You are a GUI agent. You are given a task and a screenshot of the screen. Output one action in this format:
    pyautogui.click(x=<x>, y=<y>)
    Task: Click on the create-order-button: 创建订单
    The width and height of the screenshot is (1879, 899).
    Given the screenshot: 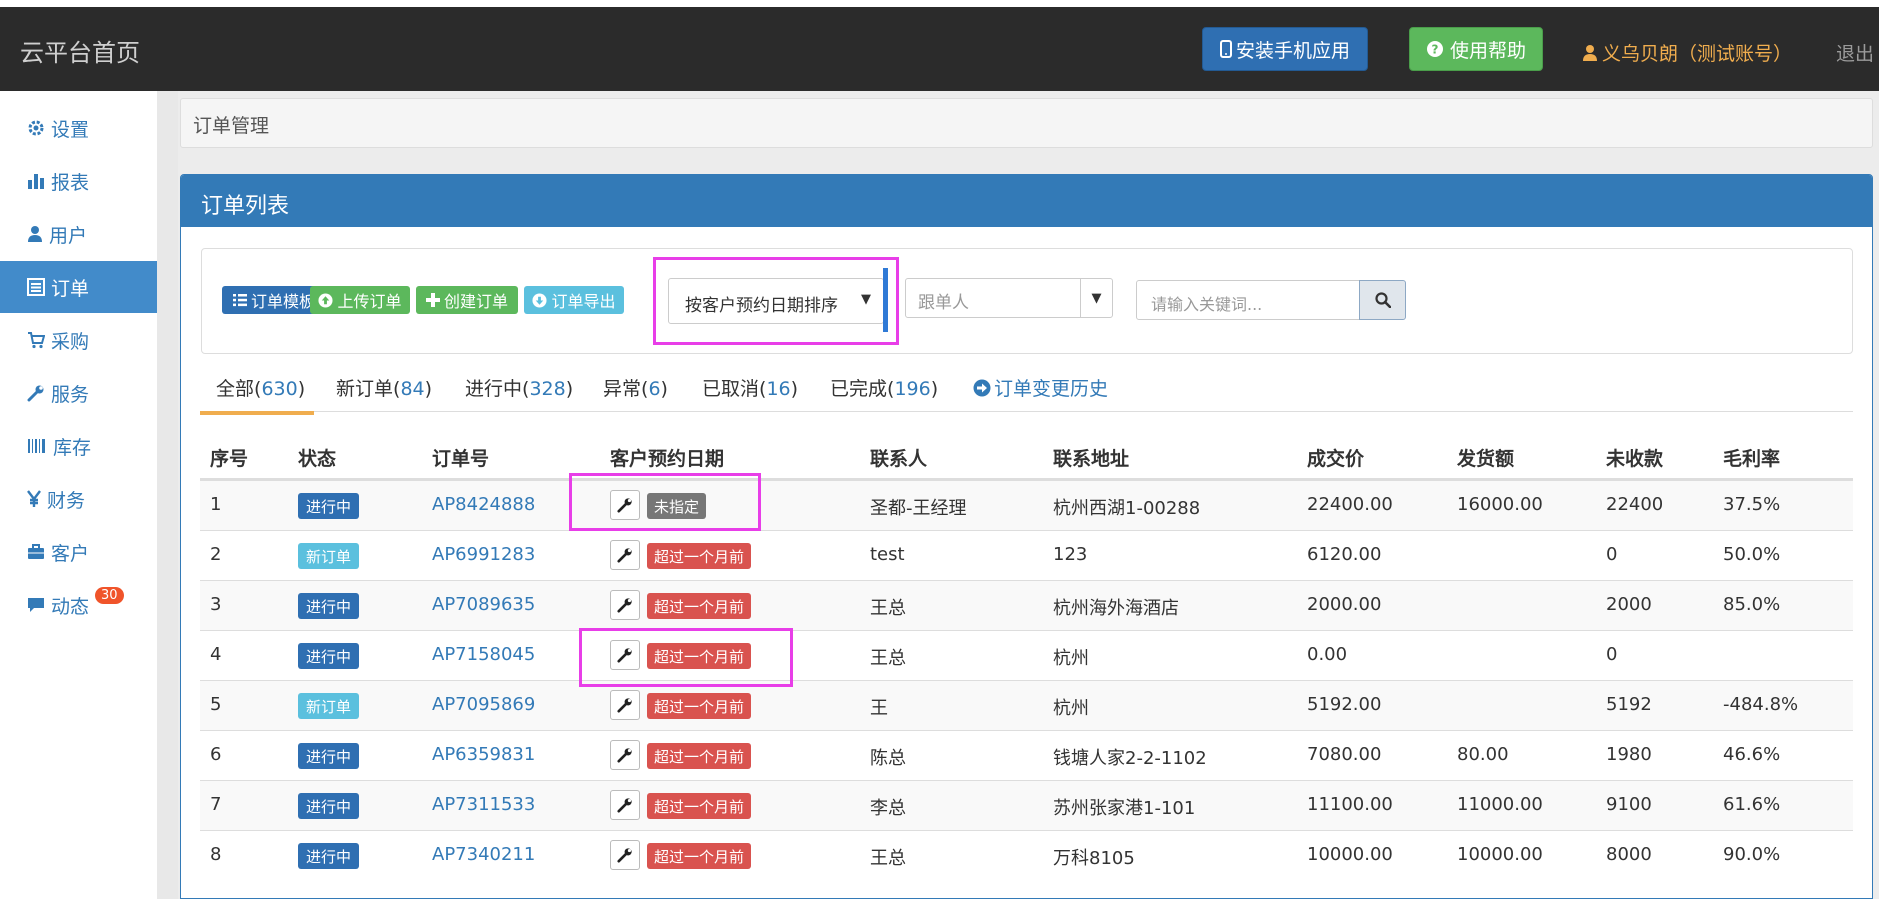 What is the action you would take?
    pyautogui.click(x=467, y=300)
    